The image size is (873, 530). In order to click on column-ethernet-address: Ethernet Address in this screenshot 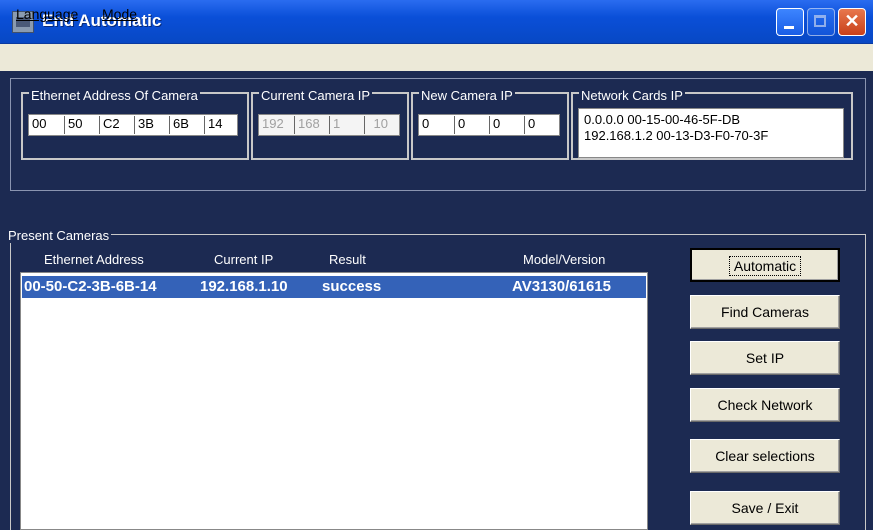, I will do `click(94, 259)`.